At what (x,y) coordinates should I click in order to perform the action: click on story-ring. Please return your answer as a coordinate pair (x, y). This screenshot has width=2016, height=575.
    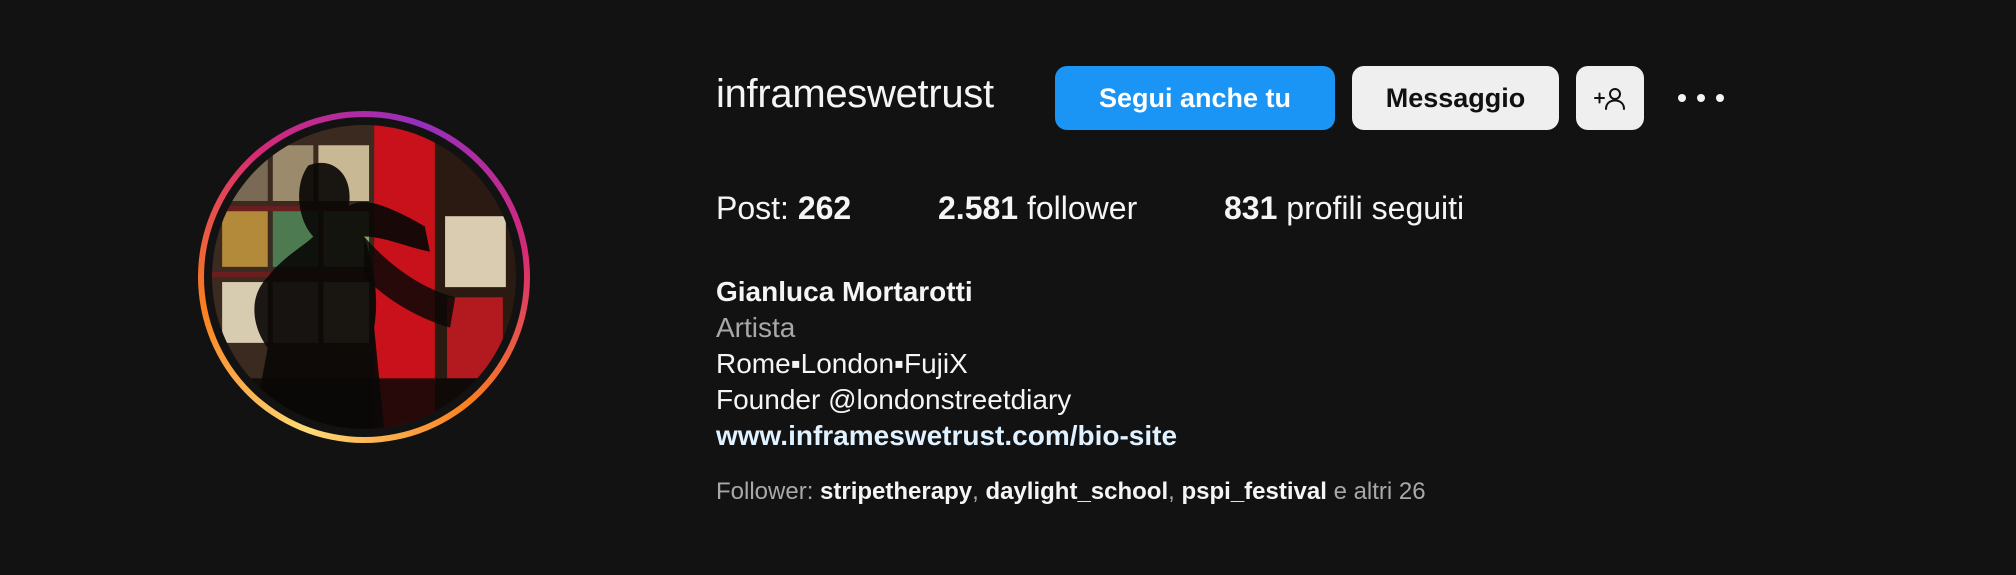
    Looking at the image, I should click on (364, 277).